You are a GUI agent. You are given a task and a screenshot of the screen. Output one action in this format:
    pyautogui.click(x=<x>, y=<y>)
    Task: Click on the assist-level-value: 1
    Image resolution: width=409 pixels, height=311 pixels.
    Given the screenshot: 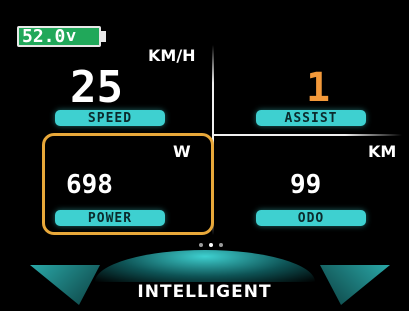 What is the action you would take?
    pyautogui.click(x=318, y=88)
    